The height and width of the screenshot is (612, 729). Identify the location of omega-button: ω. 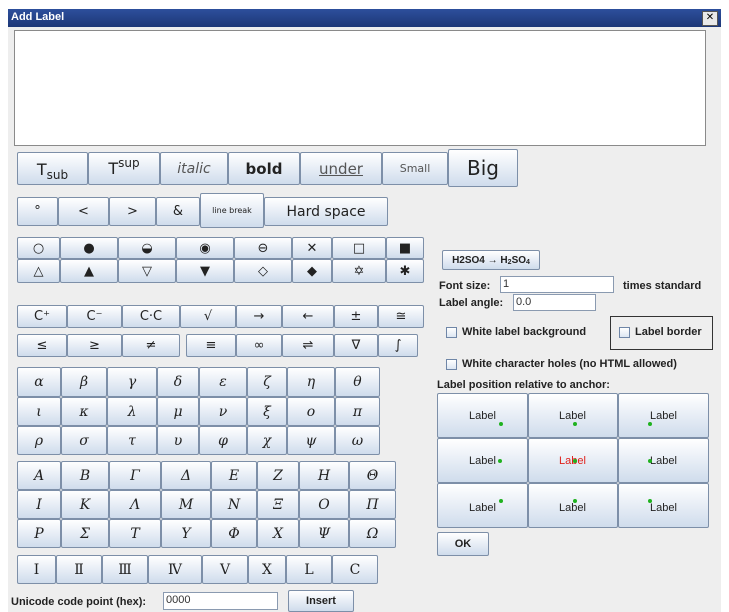
(357, 440).